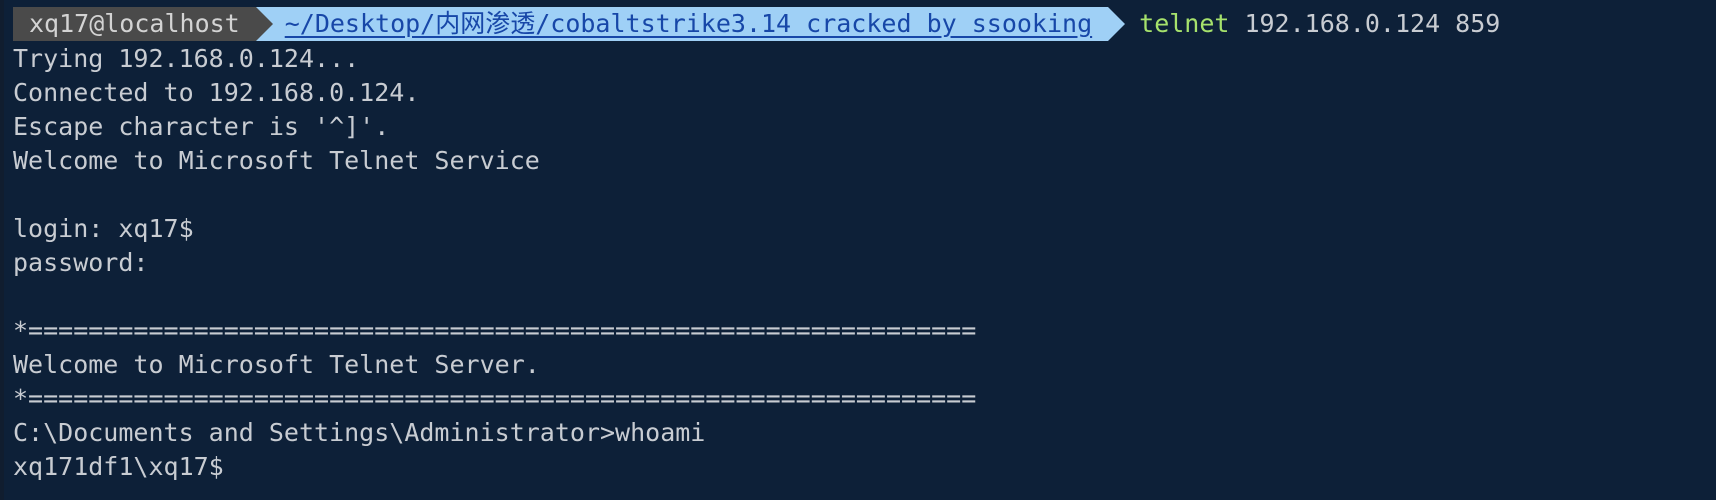 This screenshot has height=500, width=1716. I want to click on command-name: telnet, so click(1184, 23).